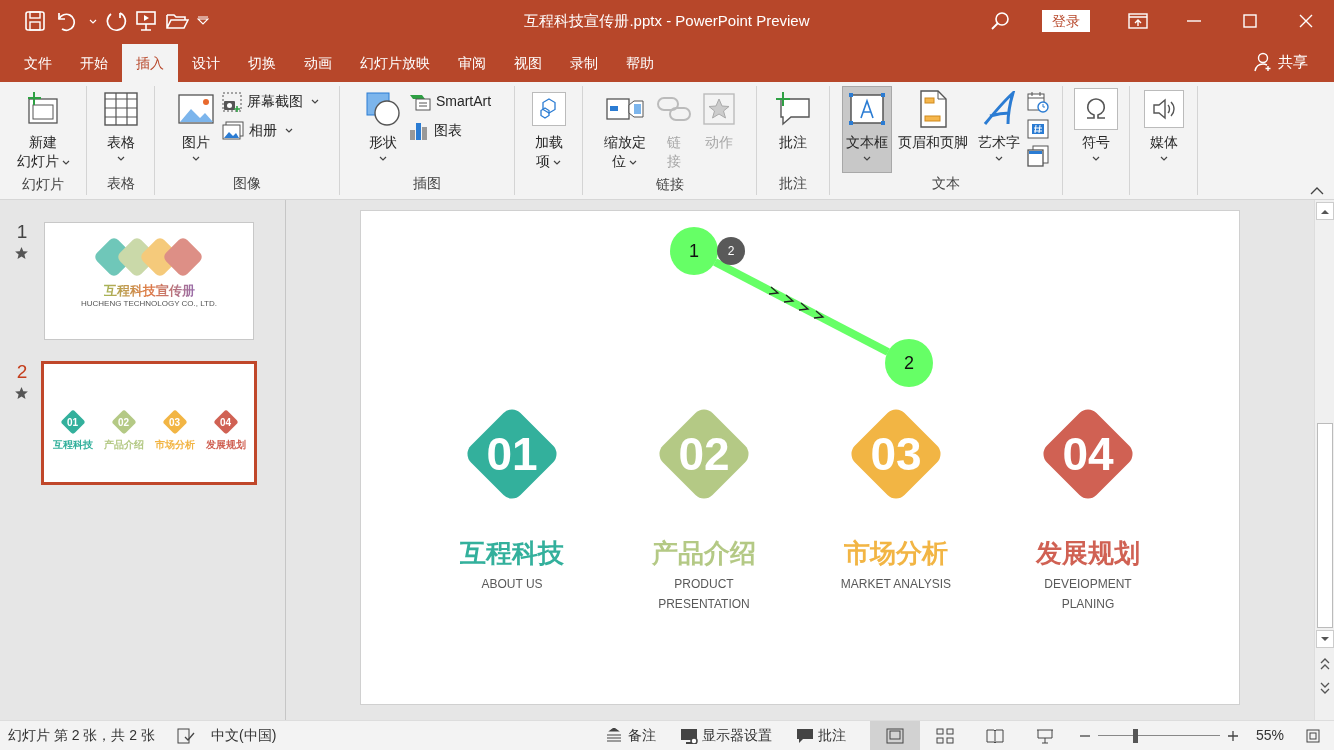 Image resolution: width=1334 pixels, height=750 pixels. Describe the element at coordinates (270, 101) in the screenshot. I see `ribbon-button: 屏幕截图` at that location.